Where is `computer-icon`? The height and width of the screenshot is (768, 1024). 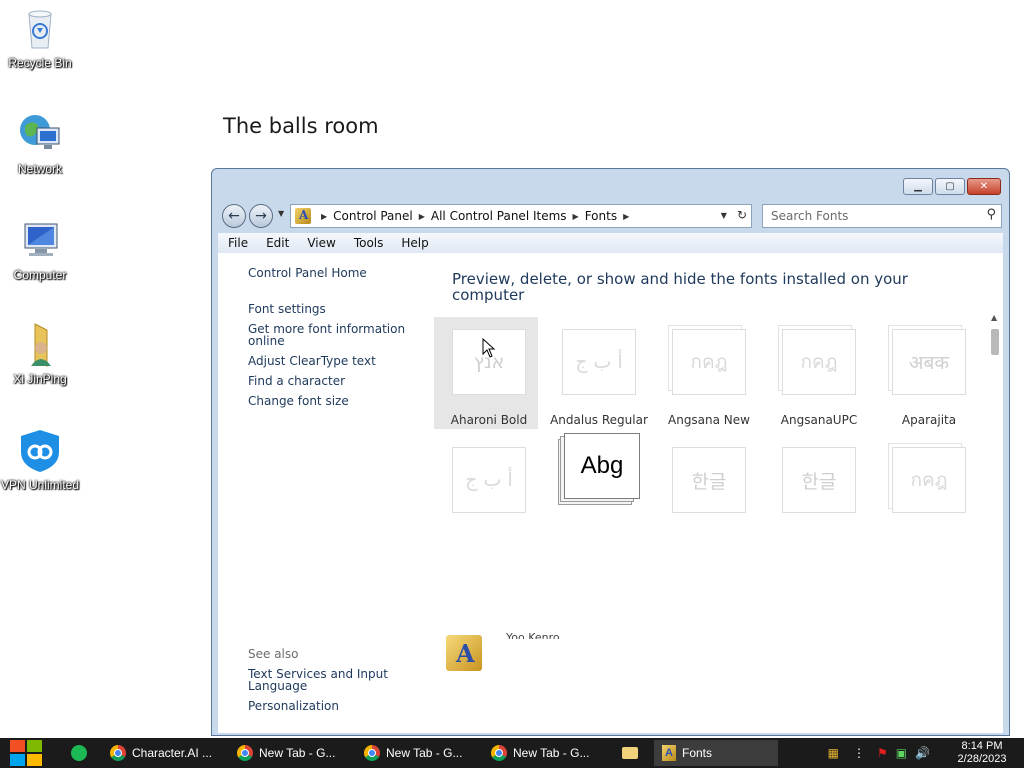
computer-icon is located at coordinates (40, 241).